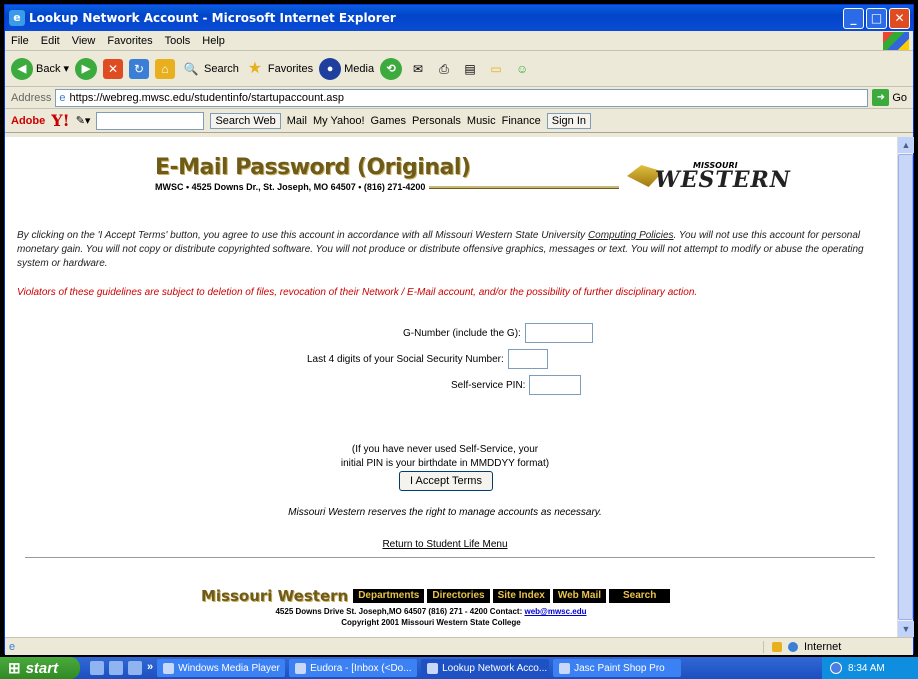 This screenshot has height=679, width=918. What do you see at coordinates (297, 121) in the screenshot?
I see `mail-link: Mail` at bounding box center [297, 121].